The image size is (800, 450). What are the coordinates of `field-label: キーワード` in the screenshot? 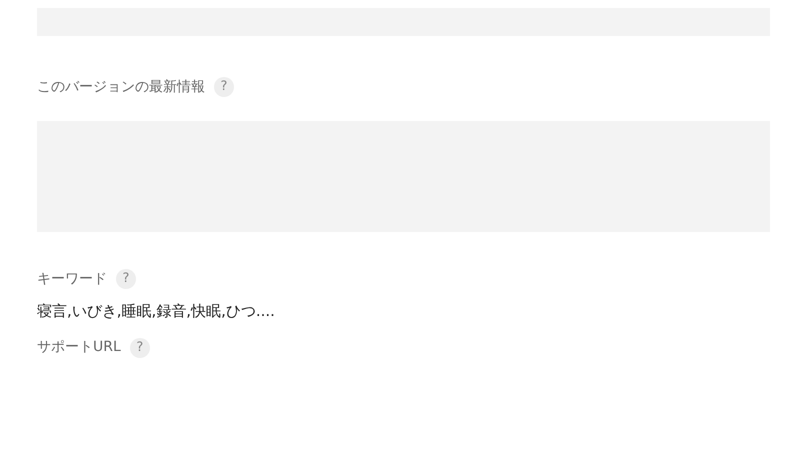 It's located at (72, 279).